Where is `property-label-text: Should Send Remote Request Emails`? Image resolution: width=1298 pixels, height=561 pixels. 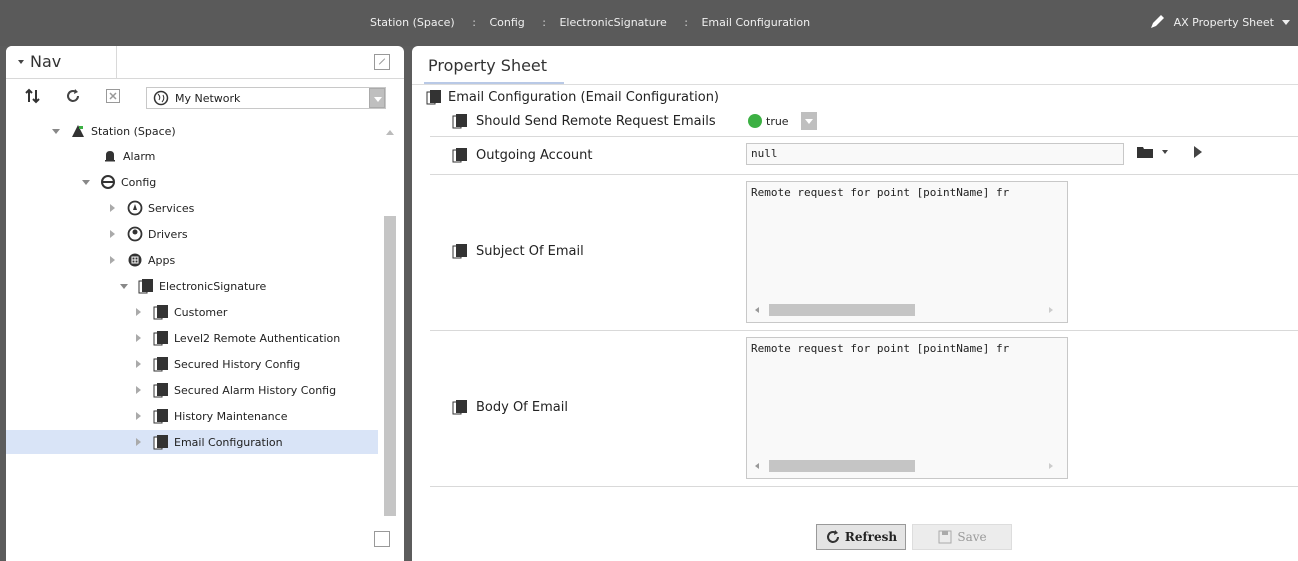 property-label-text: Should Send Remote Request Emails is located at coordinates (596, 121).